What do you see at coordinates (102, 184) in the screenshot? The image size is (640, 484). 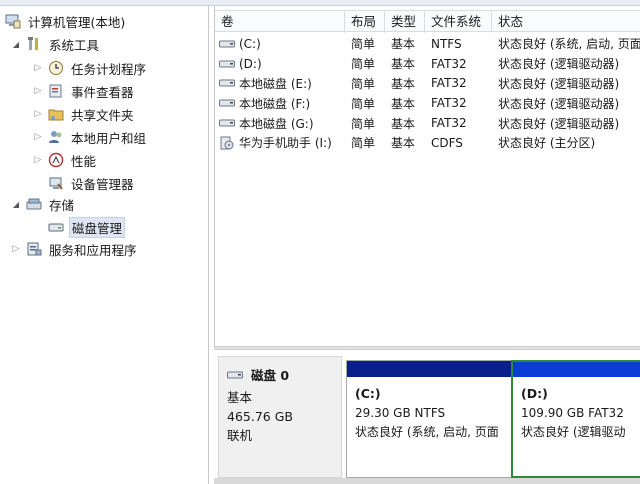 I see `tree-label: 设备管理器` at bounding box center [102, 184].